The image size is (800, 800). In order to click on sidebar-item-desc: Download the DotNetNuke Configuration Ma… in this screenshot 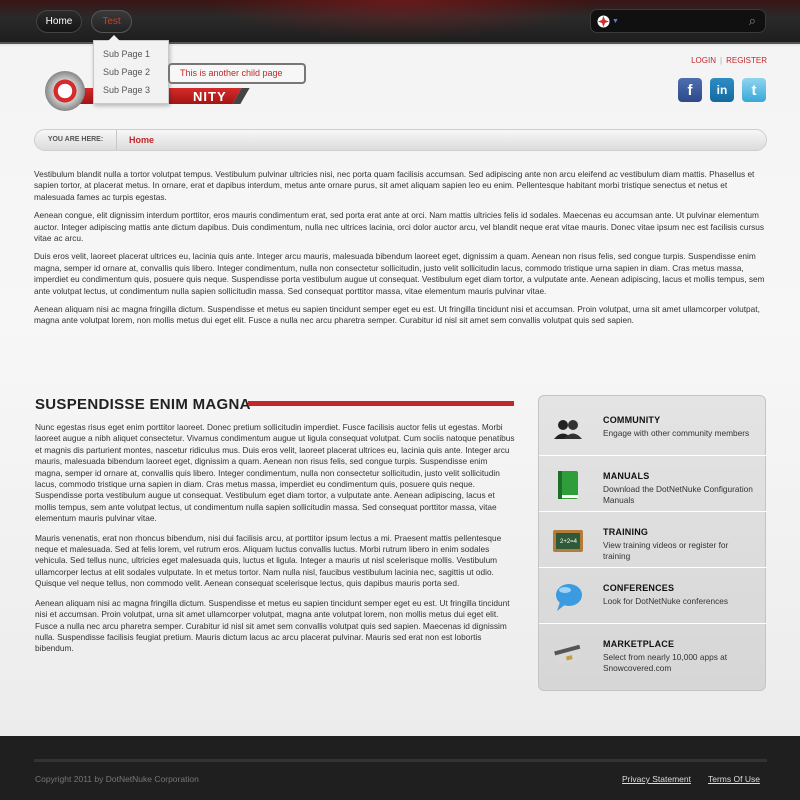, I will do `click(678, 494)`.